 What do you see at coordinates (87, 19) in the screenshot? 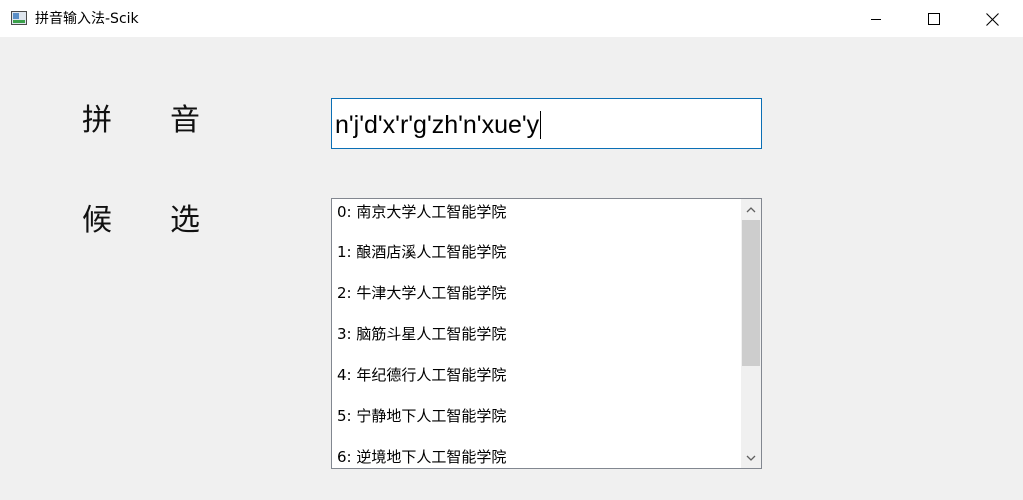
I see `window-title: 拼音输入法-Scik` at bounding box center [87, 19].